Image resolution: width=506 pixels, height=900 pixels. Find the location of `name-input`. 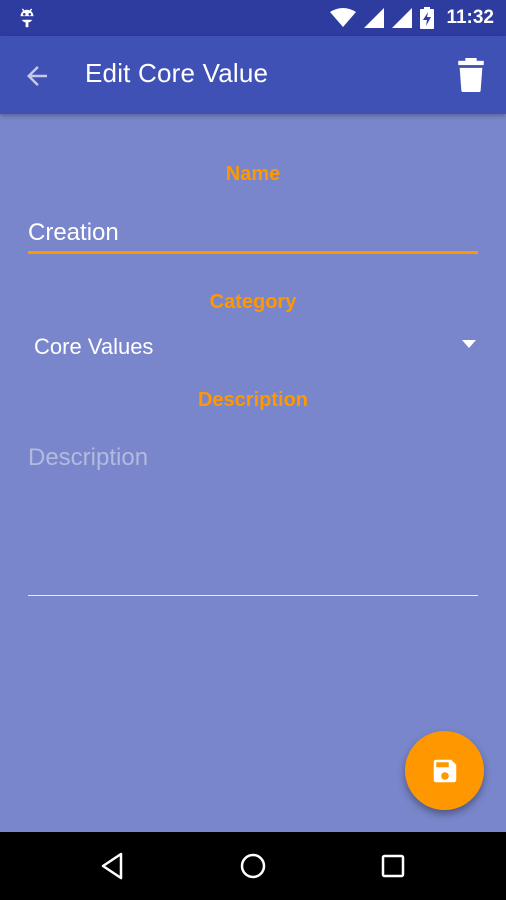

name-input is located at coordinates (253, 234).